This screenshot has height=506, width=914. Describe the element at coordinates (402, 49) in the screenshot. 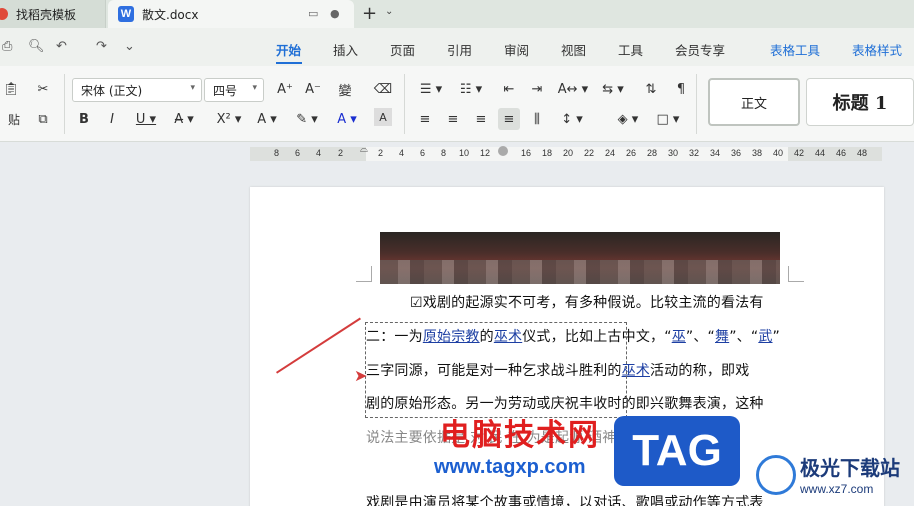

I see `menu-page: 页面` at that location.